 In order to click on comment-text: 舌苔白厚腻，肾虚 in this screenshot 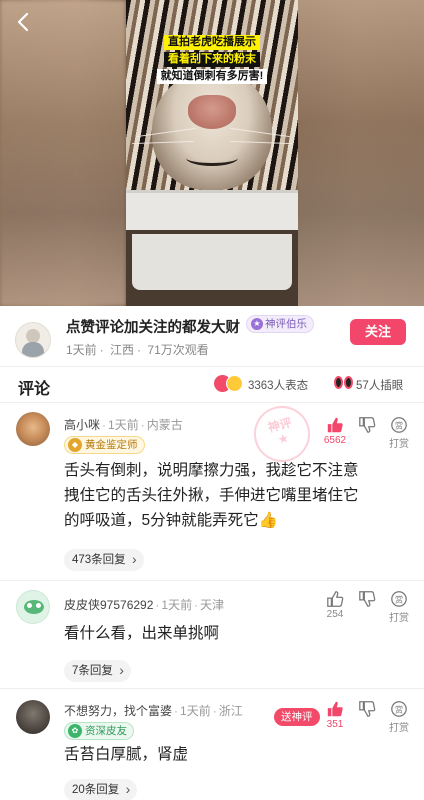, I will do `click(126, 754)`.